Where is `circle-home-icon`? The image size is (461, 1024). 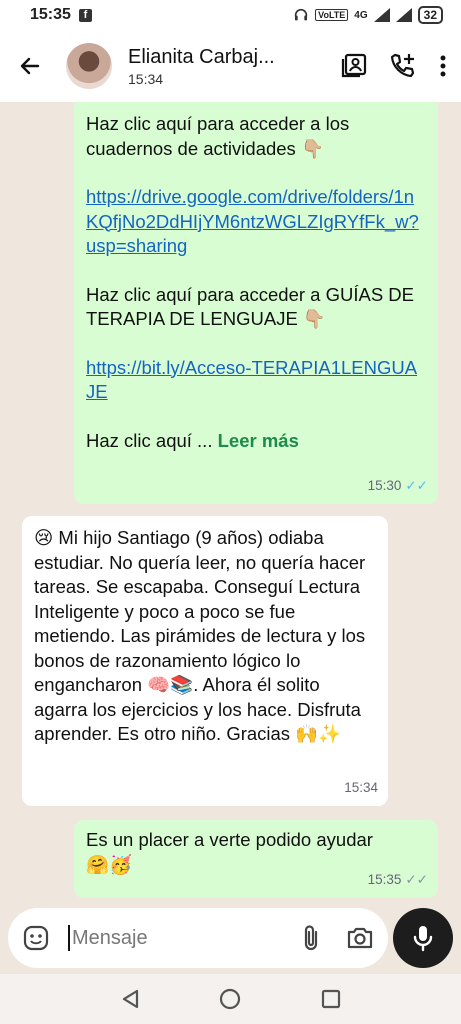
circle-home-icon is located at coordinates (230, 999).